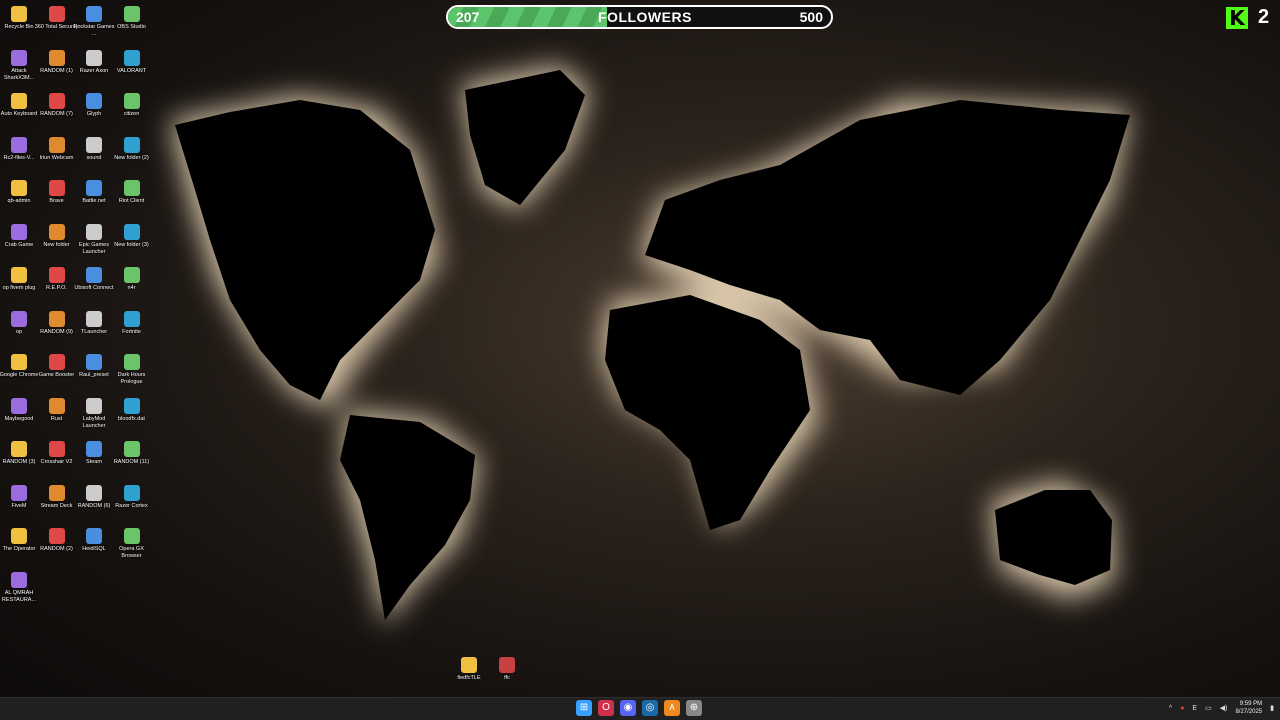 This screenshot has width=1280, height=720. I want to click on desktop-icon-label: Riot Client, so click(131, 201).